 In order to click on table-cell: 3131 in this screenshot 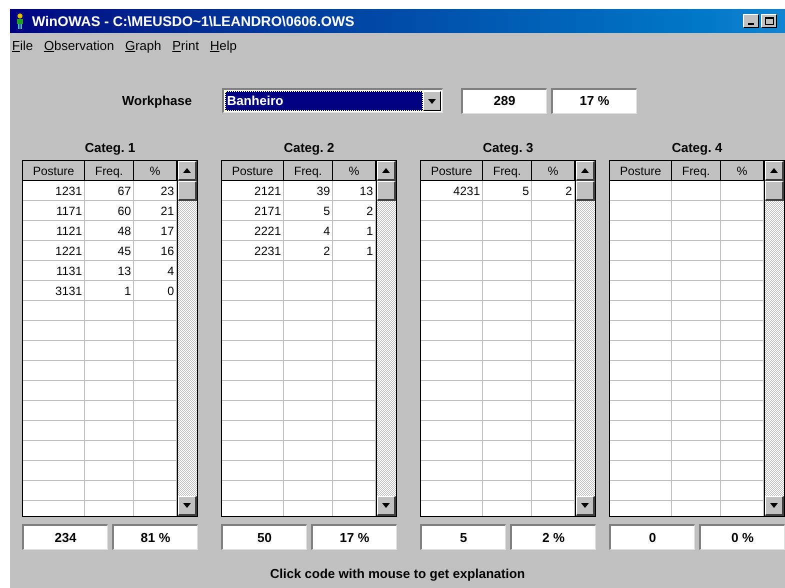, I will do `click(54, 291)`.